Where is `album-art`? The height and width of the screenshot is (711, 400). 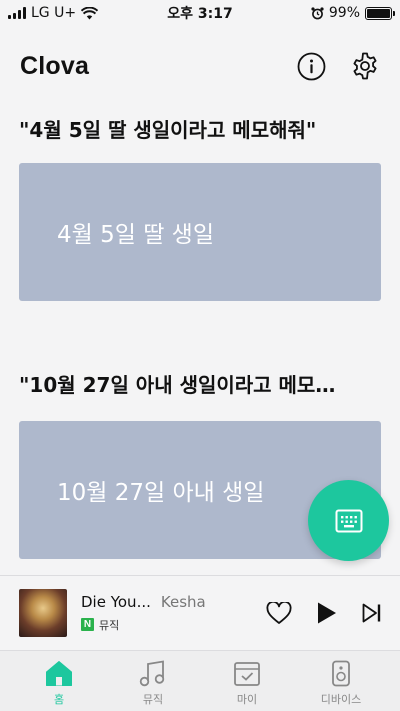 album-art is located at coordinates (43, 612).